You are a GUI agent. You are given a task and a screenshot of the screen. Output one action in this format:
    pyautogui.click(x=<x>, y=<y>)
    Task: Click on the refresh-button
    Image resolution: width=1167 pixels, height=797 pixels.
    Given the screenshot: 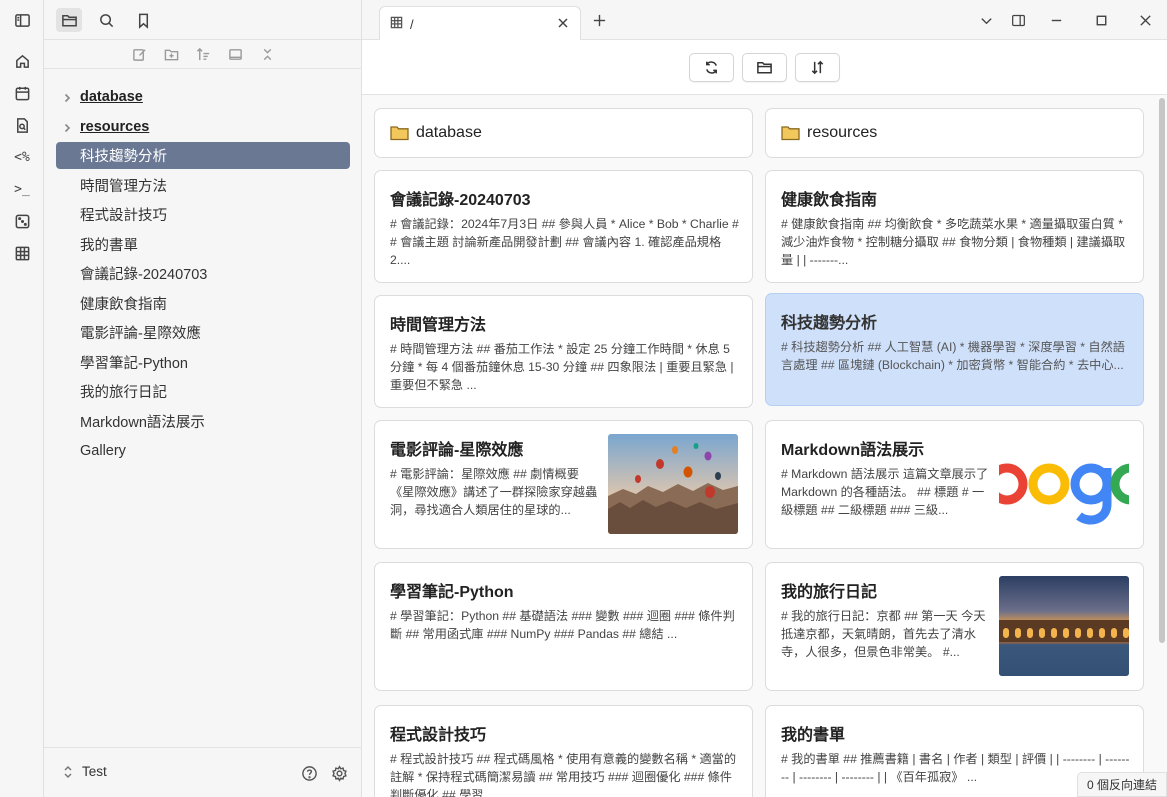 What is the action you would take?
    pyautogui.click(x=711, y=67)
    